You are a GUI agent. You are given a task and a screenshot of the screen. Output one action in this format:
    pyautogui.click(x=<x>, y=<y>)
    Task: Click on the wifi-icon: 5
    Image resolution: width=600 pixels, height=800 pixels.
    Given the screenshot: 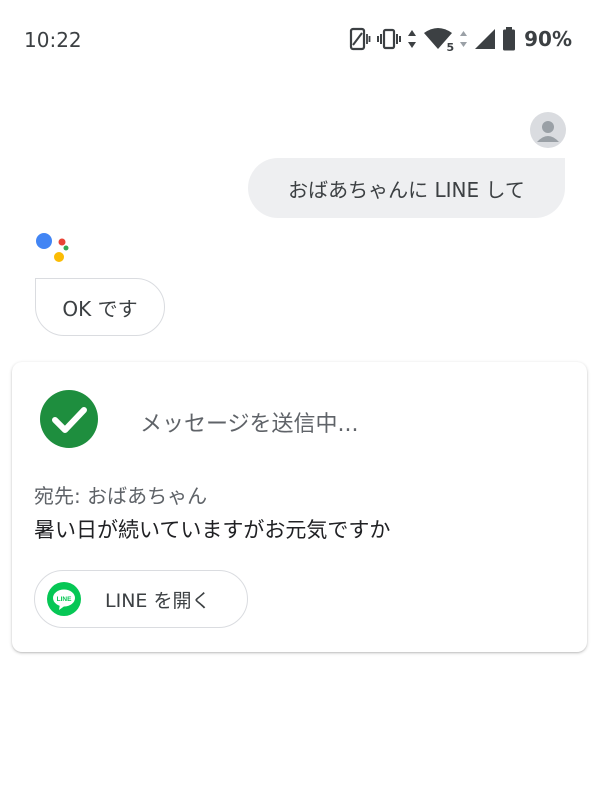 What is the action you would take?
    pyautogui.click(x=439, y=40)
    